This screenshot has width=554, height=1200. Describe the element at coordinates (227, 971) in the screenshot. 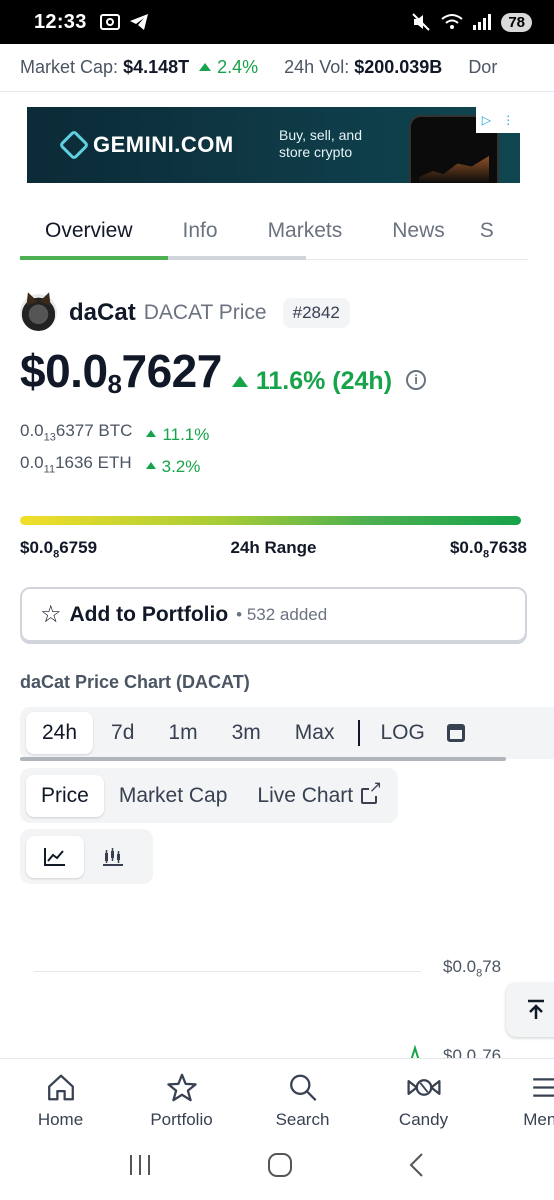

I see `chart-gridline` at that location.